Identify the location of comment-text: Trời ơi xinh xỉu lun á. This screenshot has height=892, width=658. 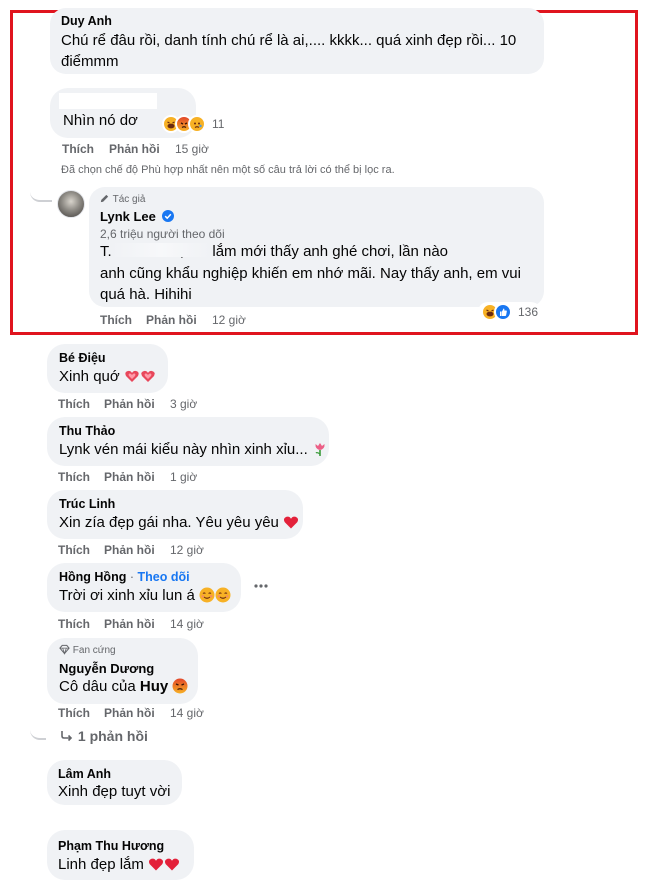
(145, 596).